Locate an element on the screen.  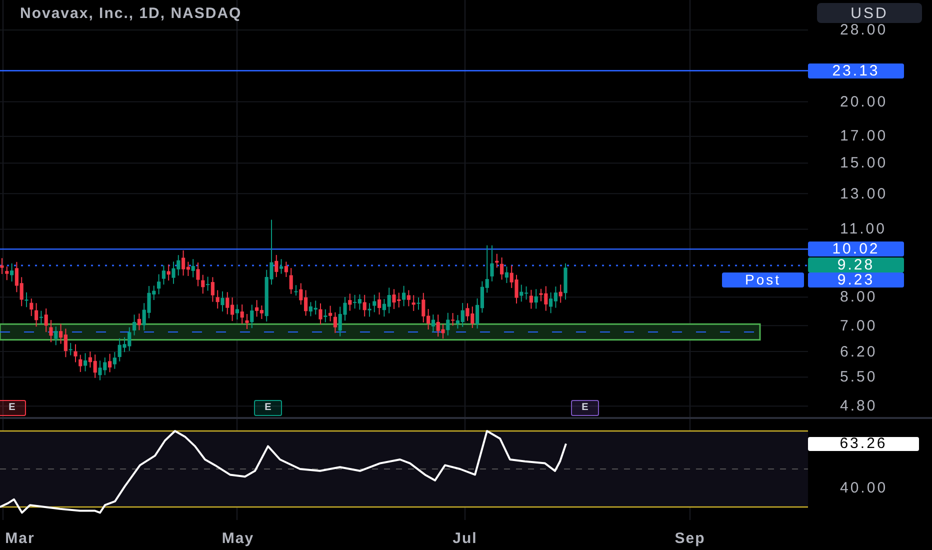
price-axis-label: 17.00 is located at coordinates (864, 136).